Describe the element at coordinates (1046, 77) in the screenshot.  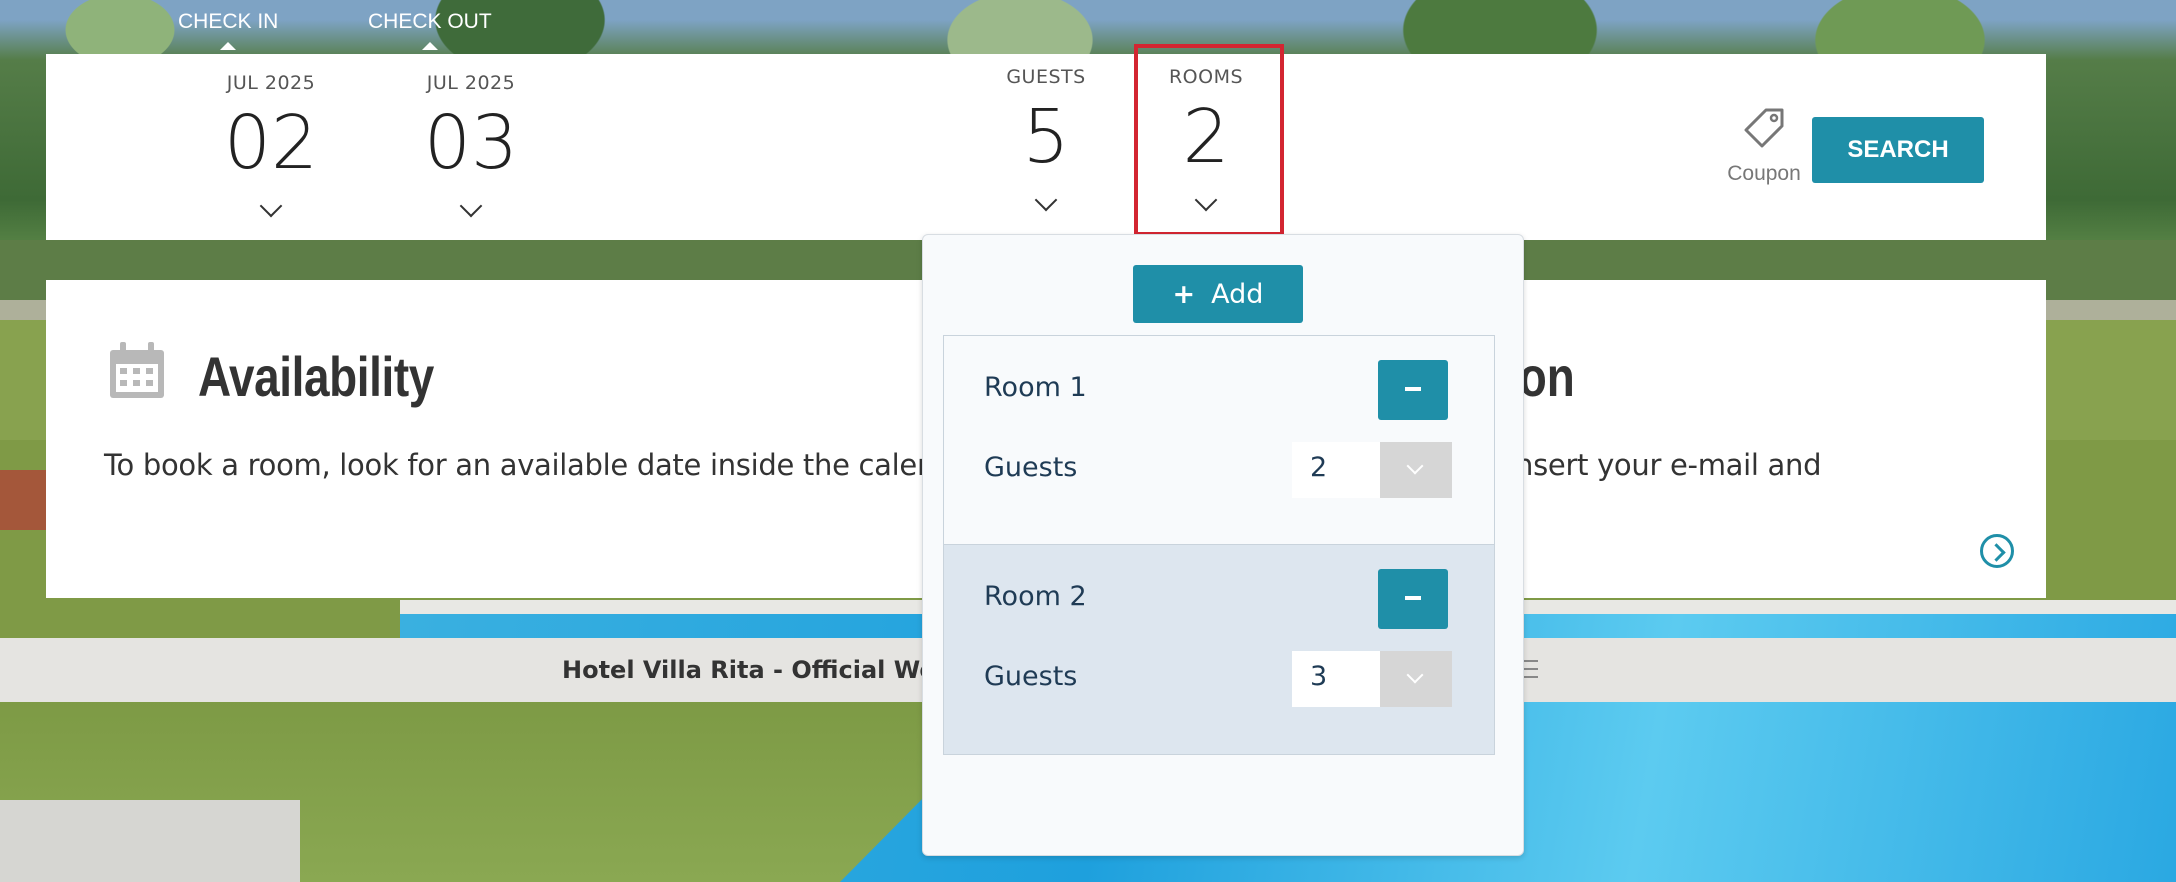
I see `guests-label: GUESTS` at that location.